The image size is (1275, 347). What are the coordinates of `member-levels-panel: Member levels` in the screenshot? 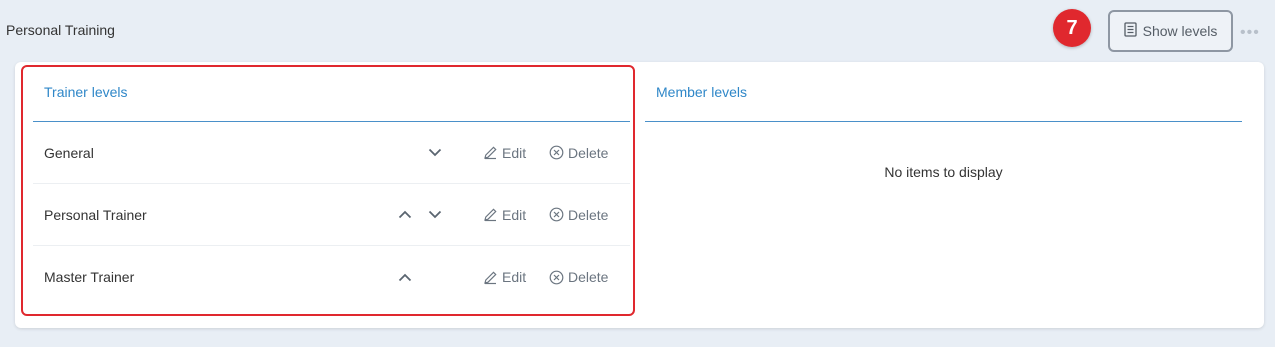 It's located at (943, 92).